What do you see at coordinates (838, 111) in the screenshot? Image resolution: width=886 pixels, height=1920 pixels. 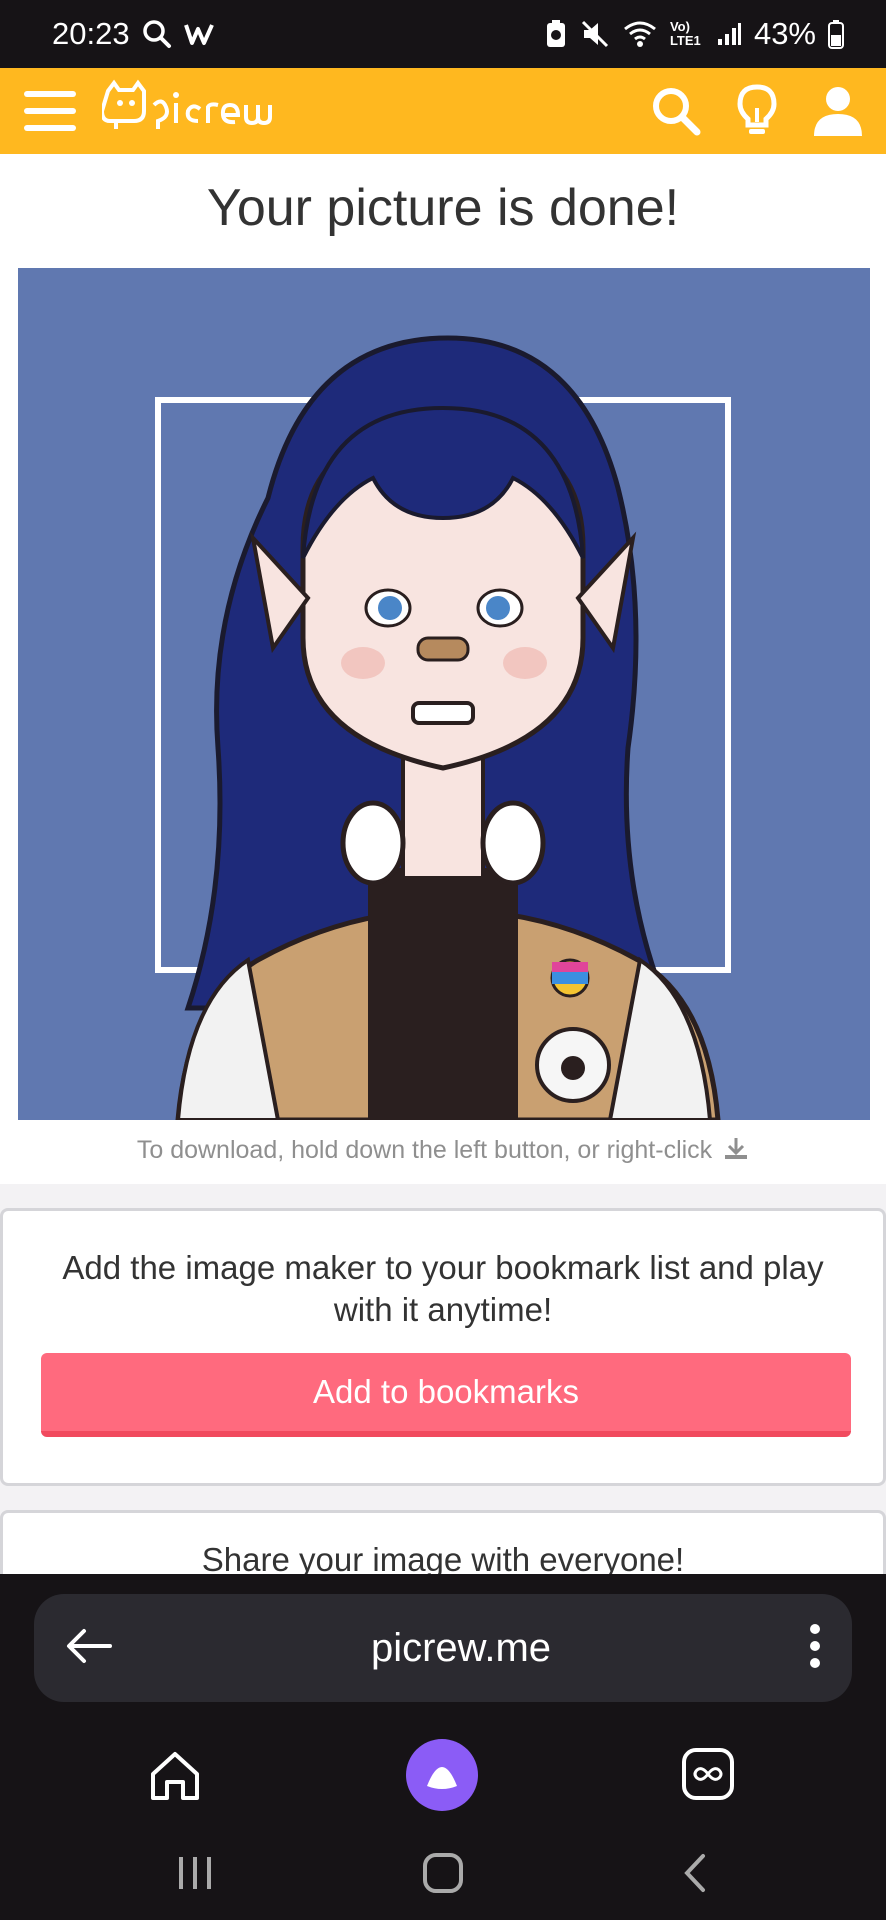 I see `user-icon` at bounding box center [838, 111].